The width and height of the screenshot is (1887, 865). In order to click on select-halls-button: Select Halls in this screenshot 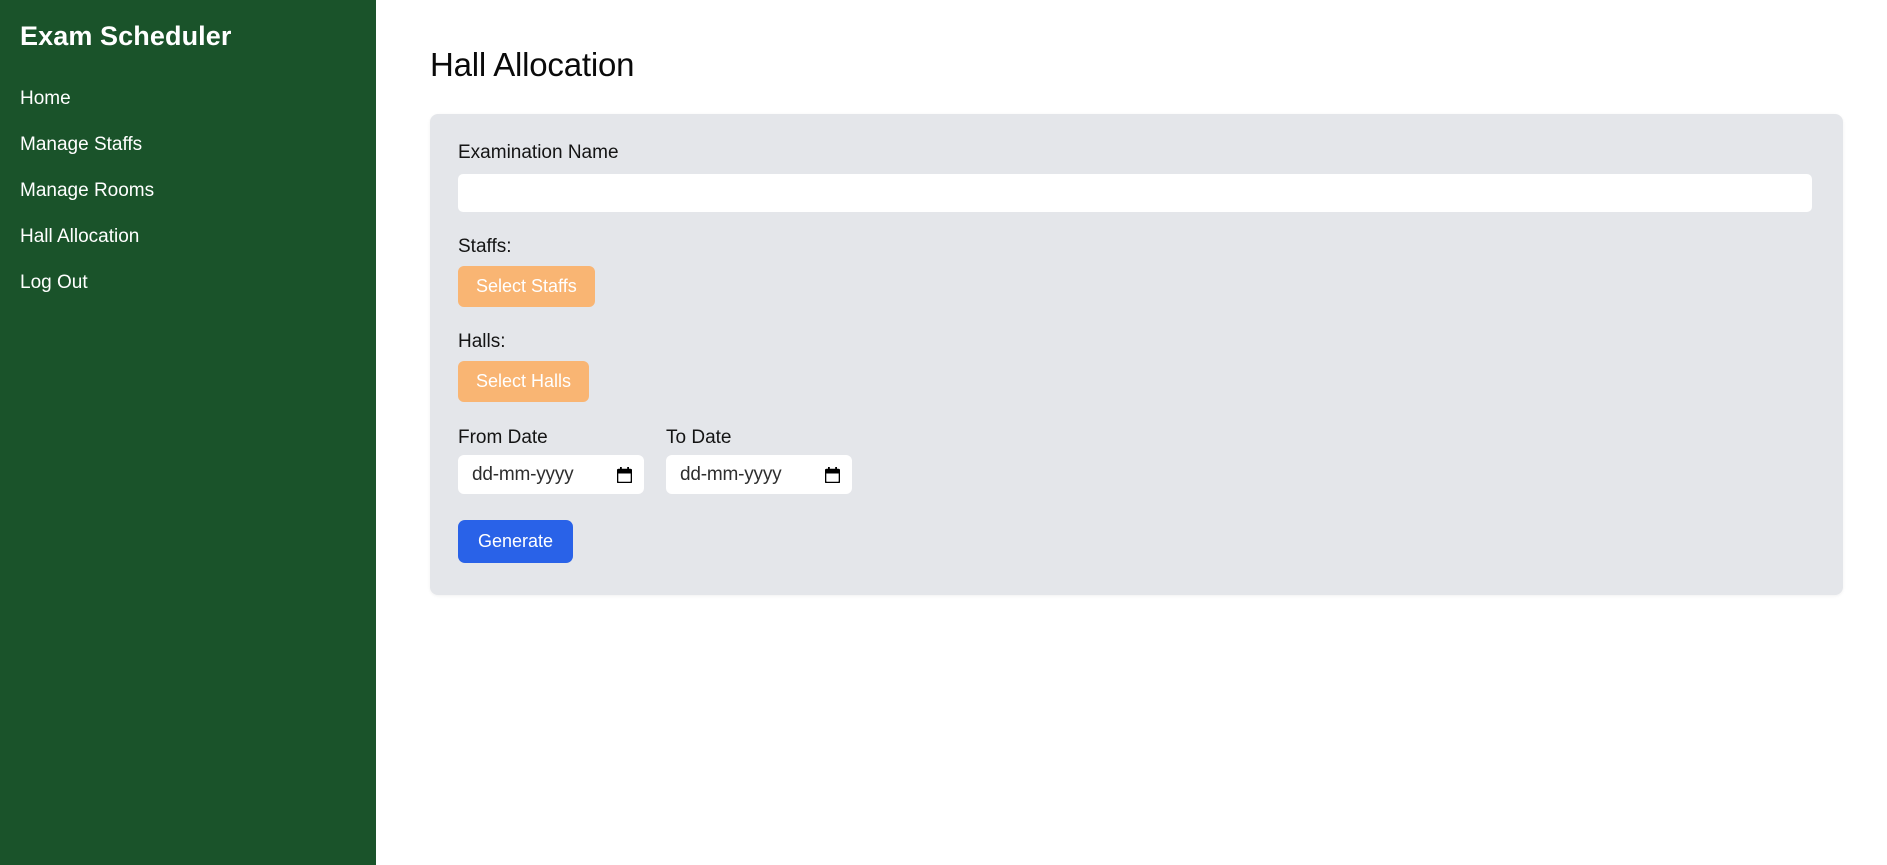, I will do `click(524, 381)`.